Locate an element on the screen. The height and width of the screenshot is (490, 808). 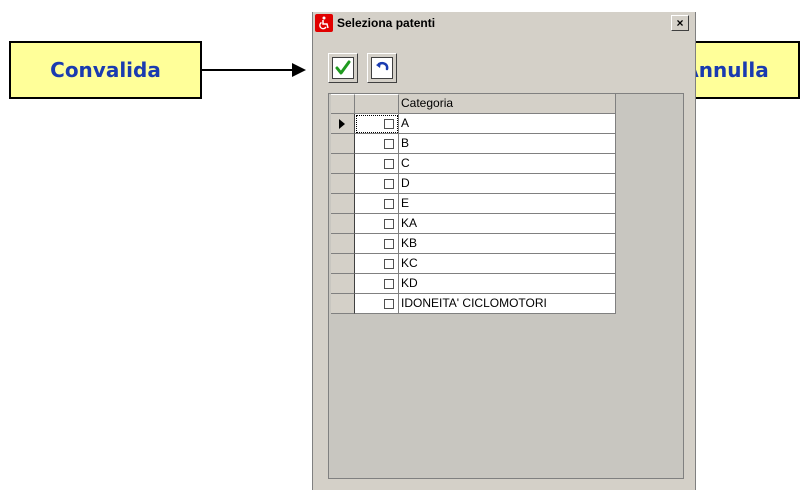
table-row: B is located at coordinates (473, 144).